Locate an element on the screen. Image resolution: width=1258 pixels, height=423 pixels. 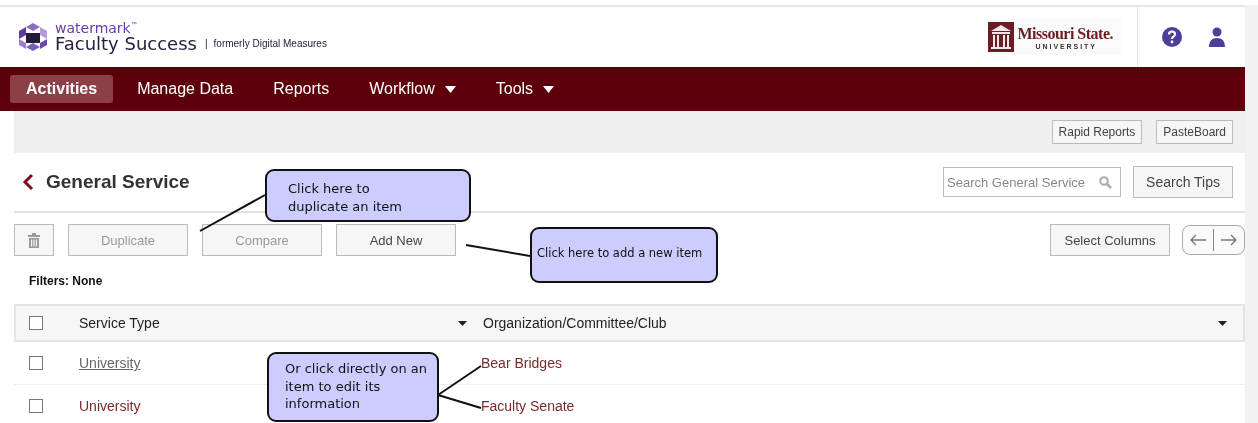
select-columns-button: Select Columns is located at coordinates (1110, 240).